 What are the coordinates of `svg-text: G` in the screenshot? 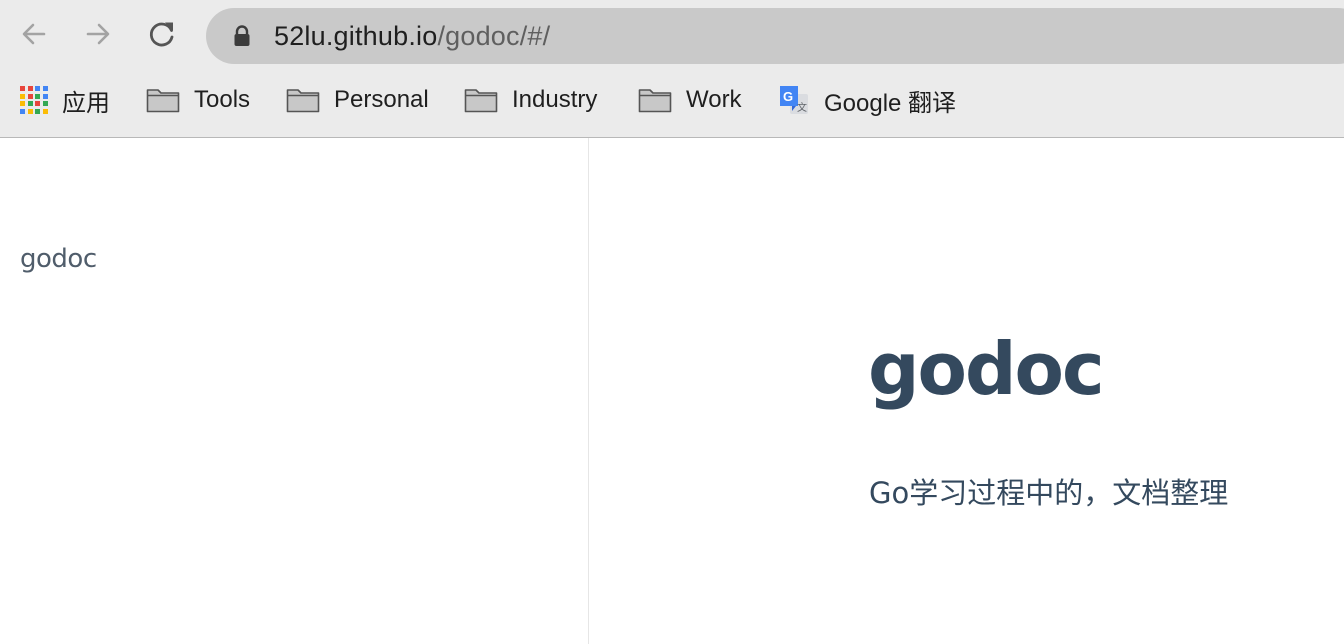 It's located at (788, 96).